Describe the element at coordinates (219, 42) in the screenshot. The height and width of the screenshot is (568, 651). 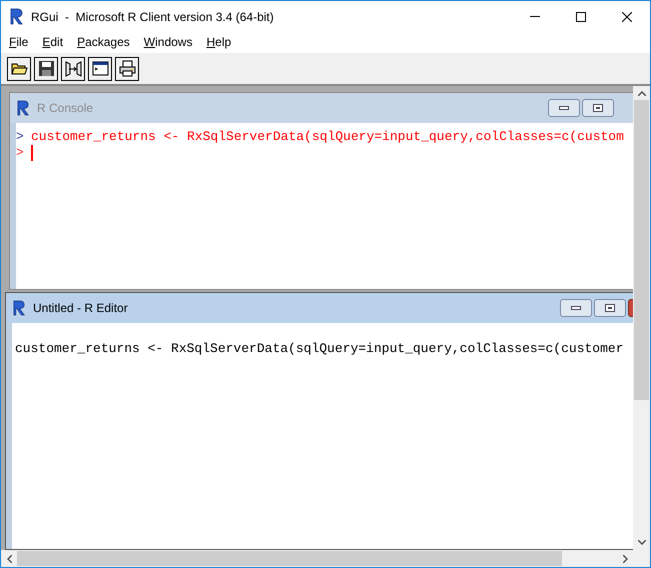
I see `menu-item: Help` at that location.